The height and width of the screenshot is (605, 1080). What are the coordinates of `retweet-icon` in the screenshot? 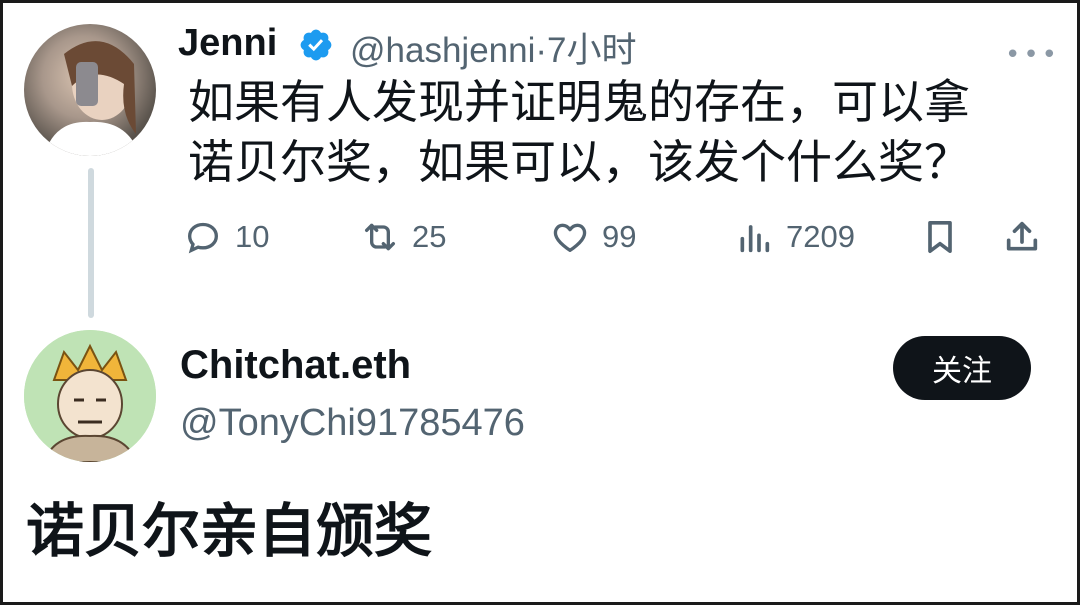 It's located at (380, 237).